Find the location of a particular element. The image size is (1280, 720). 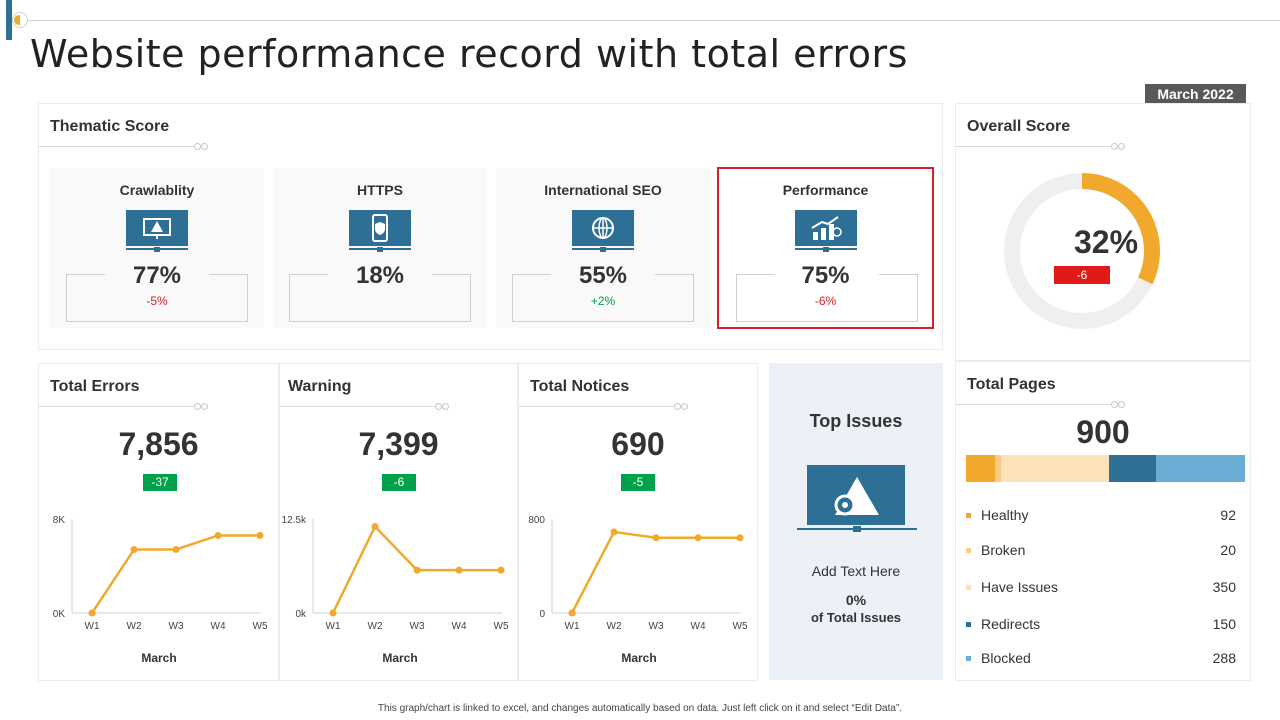

metric-title: Total Errors is located at coordinates (95, 386).